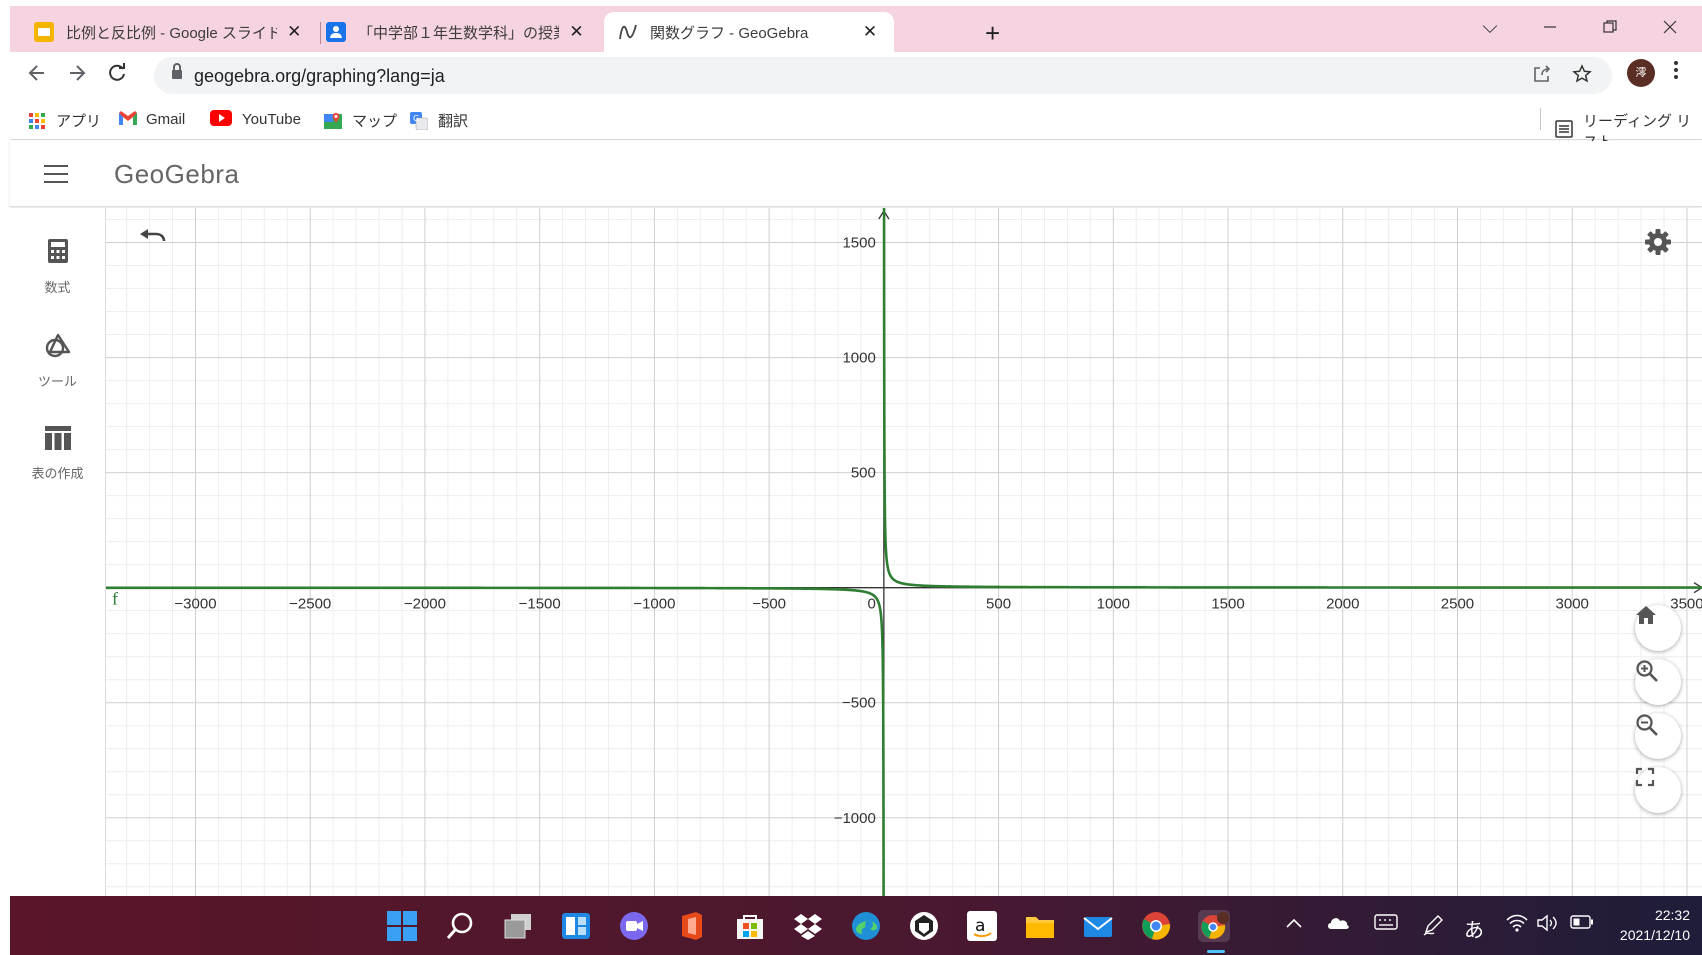  I want to click on search-icon, so click(460, 926).